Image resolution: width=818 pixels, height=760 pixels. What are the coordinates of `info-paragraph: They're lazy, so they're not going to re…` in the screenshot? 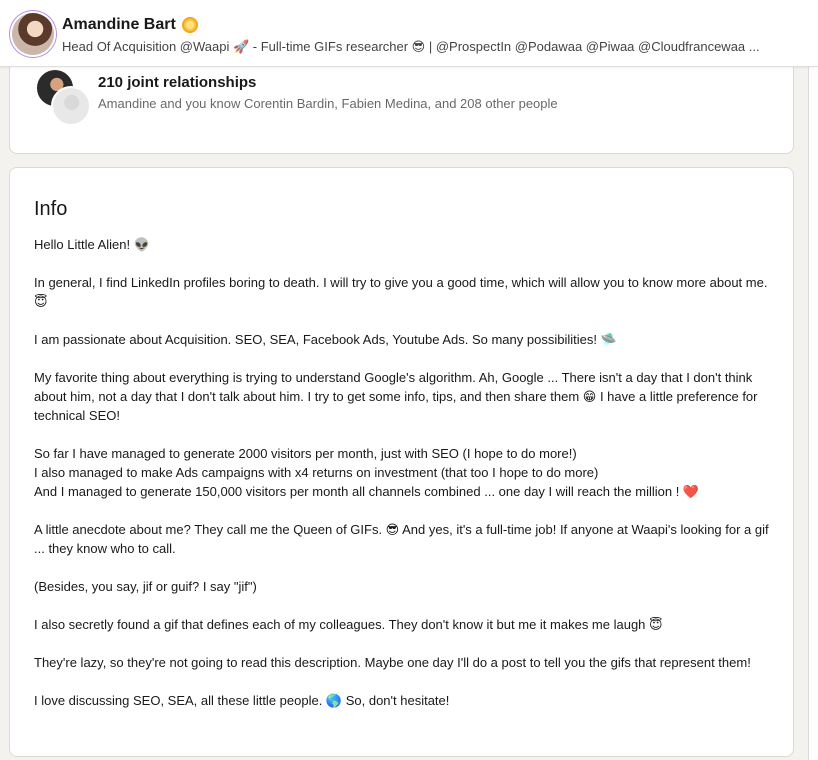 It's located at (392, 662).